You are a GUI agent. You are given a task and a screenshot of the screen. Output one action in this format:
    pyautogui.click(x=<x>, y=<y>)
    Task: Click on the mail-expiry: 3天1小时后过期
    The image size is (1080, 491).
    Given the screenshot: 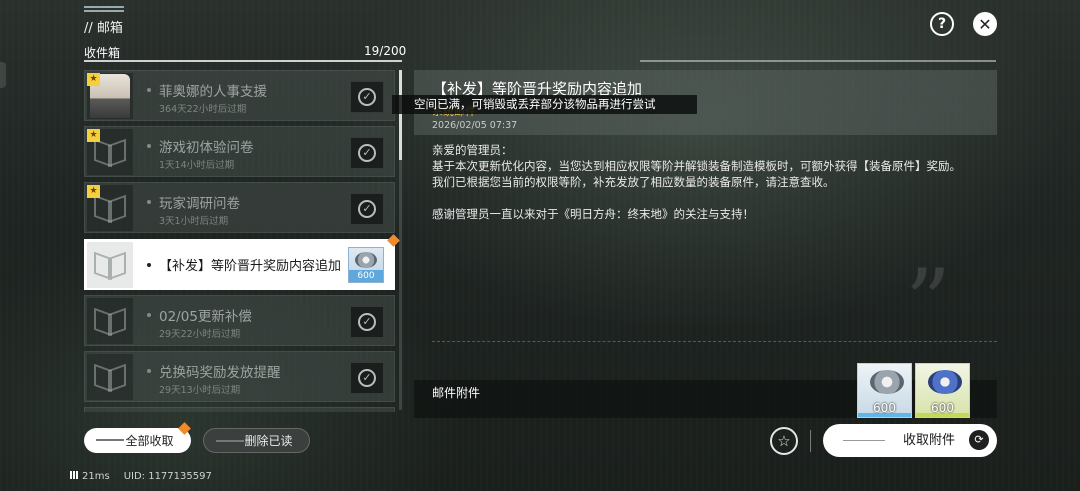 What is the action you would take?
    pyautogui.click(x=194, y=221)
    